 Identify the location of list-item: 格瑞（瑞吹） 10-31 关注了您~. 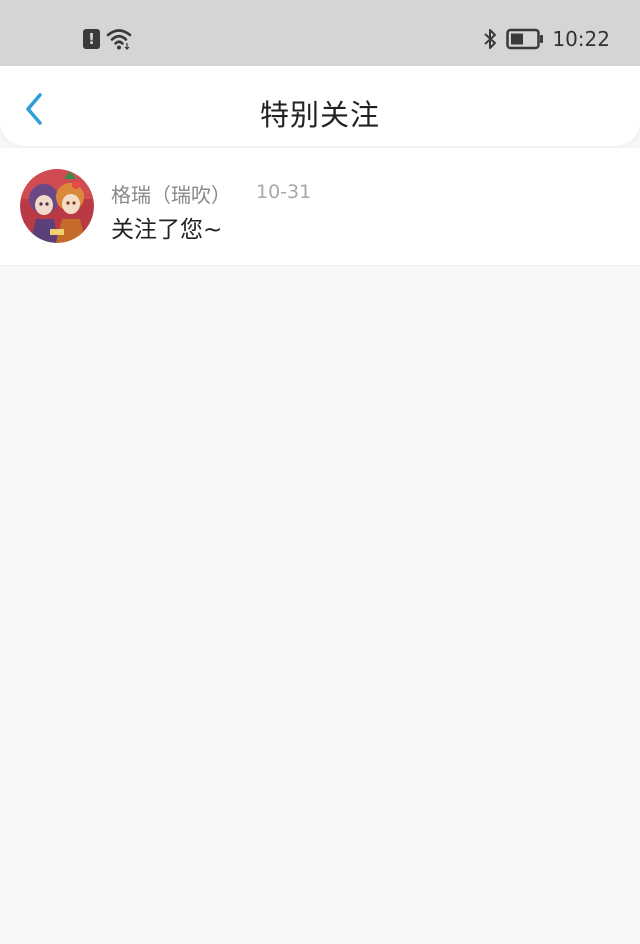
(320, 207).